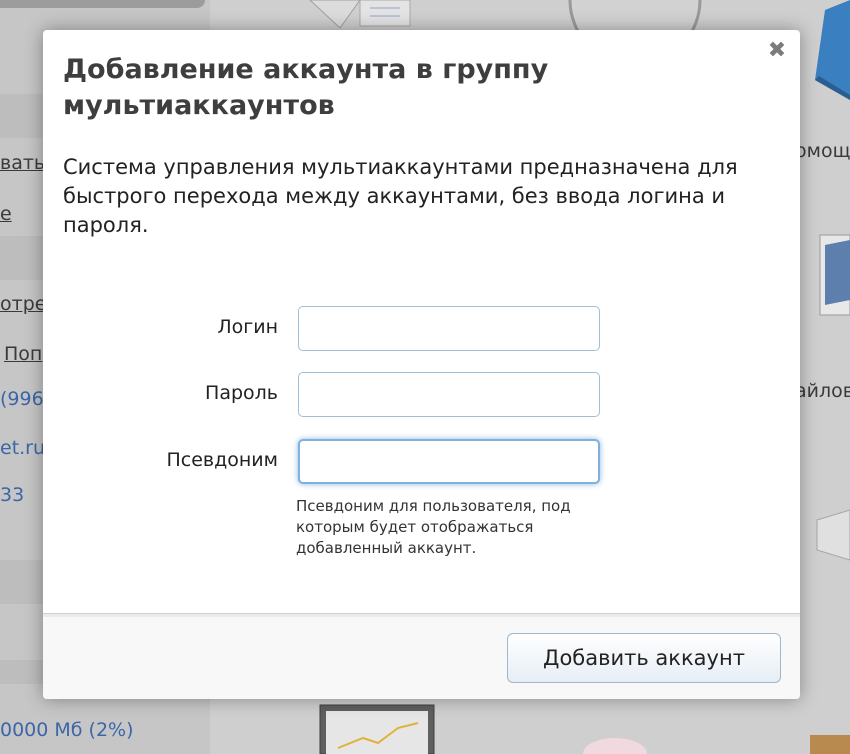  What do you see at coordinates (241, 393) in the screenshot?
I see `password-label: Пароль` at bounding box center [241, 393].